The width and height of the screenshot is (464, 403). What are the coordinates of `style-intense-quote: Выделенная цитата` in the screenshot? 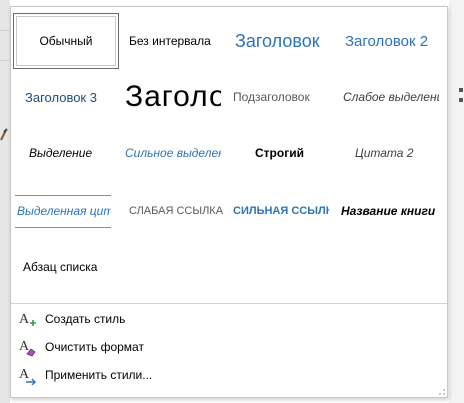 It's located at (59, 211).